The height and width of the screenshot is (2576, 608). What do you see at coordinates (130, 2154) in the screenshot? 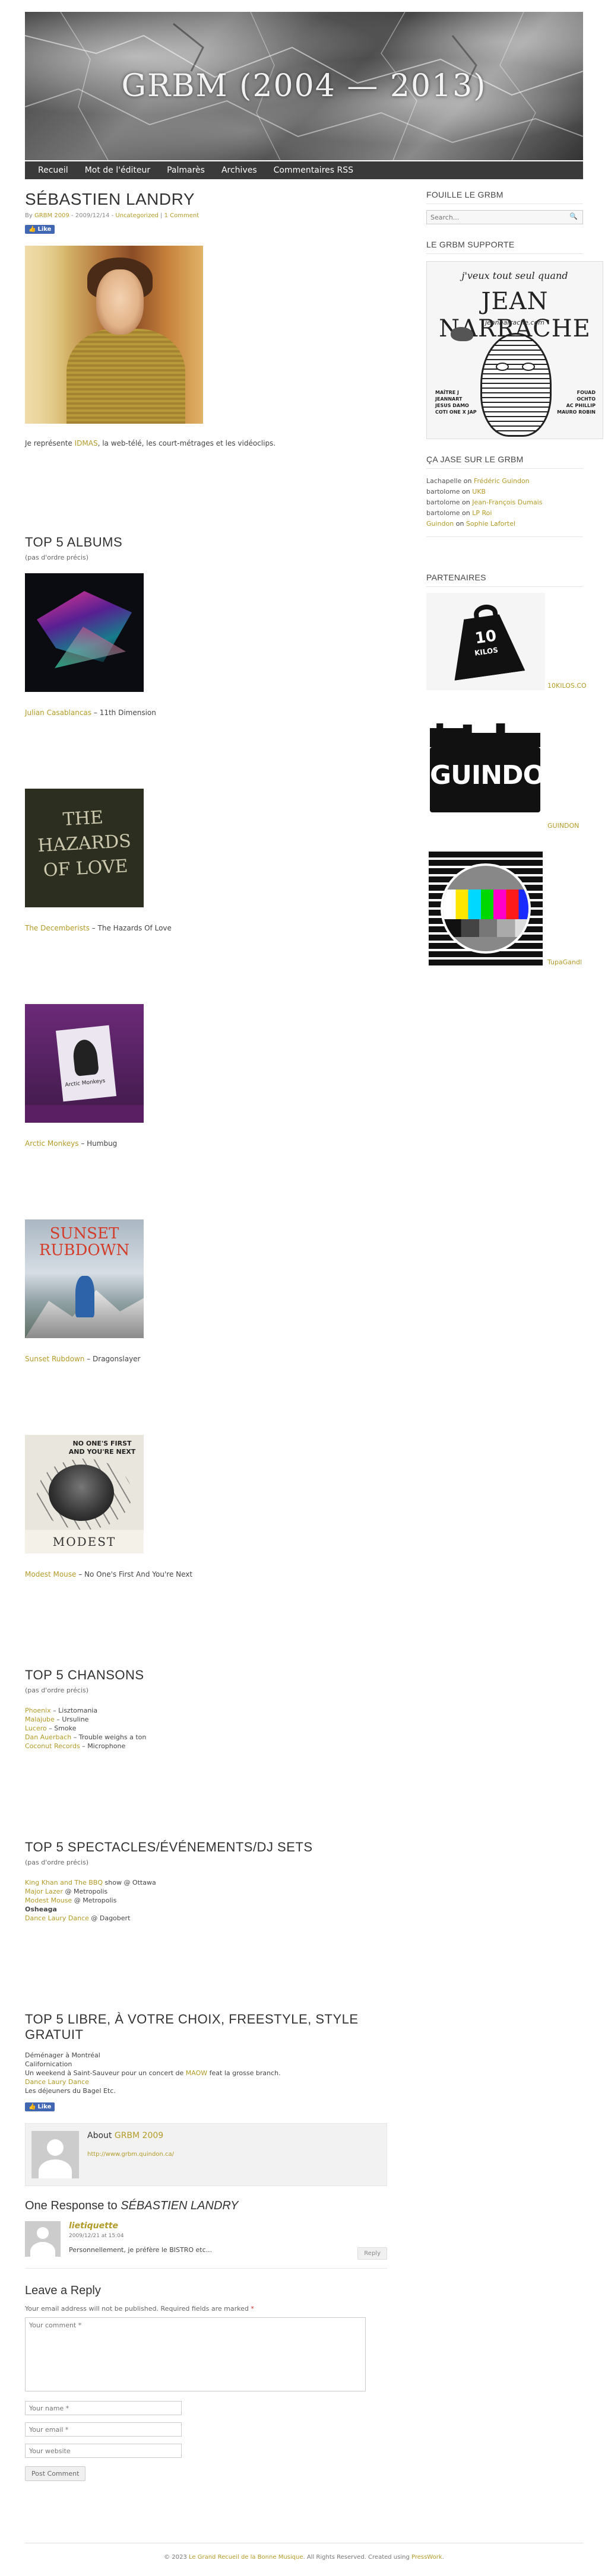
I see `author-url-link: http://www.grbm.quindon.ca/` at bounding box center [130, 2154].